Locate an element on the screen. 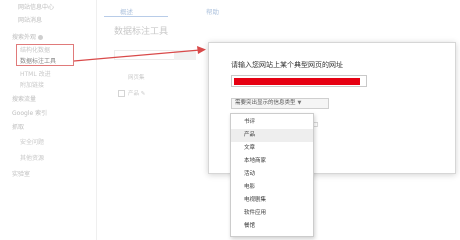 Image resolution: width=460 pixels, height=240 pixels. edit-pencil-icon: ✎ is located at coordinates (143, 94).